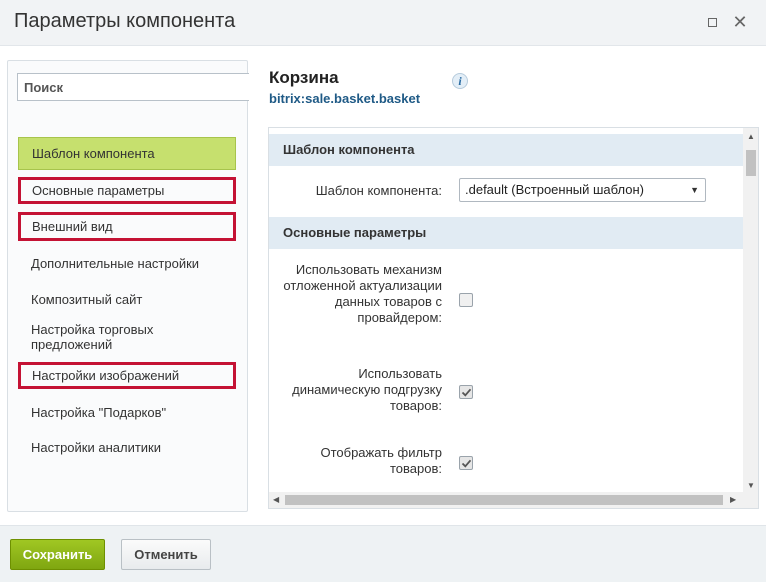  What do you see at coordinates (127, 226) in the screenshot?
I see `sidebar-item-appearance: Внешний вид` at bounding box center [127, 226].